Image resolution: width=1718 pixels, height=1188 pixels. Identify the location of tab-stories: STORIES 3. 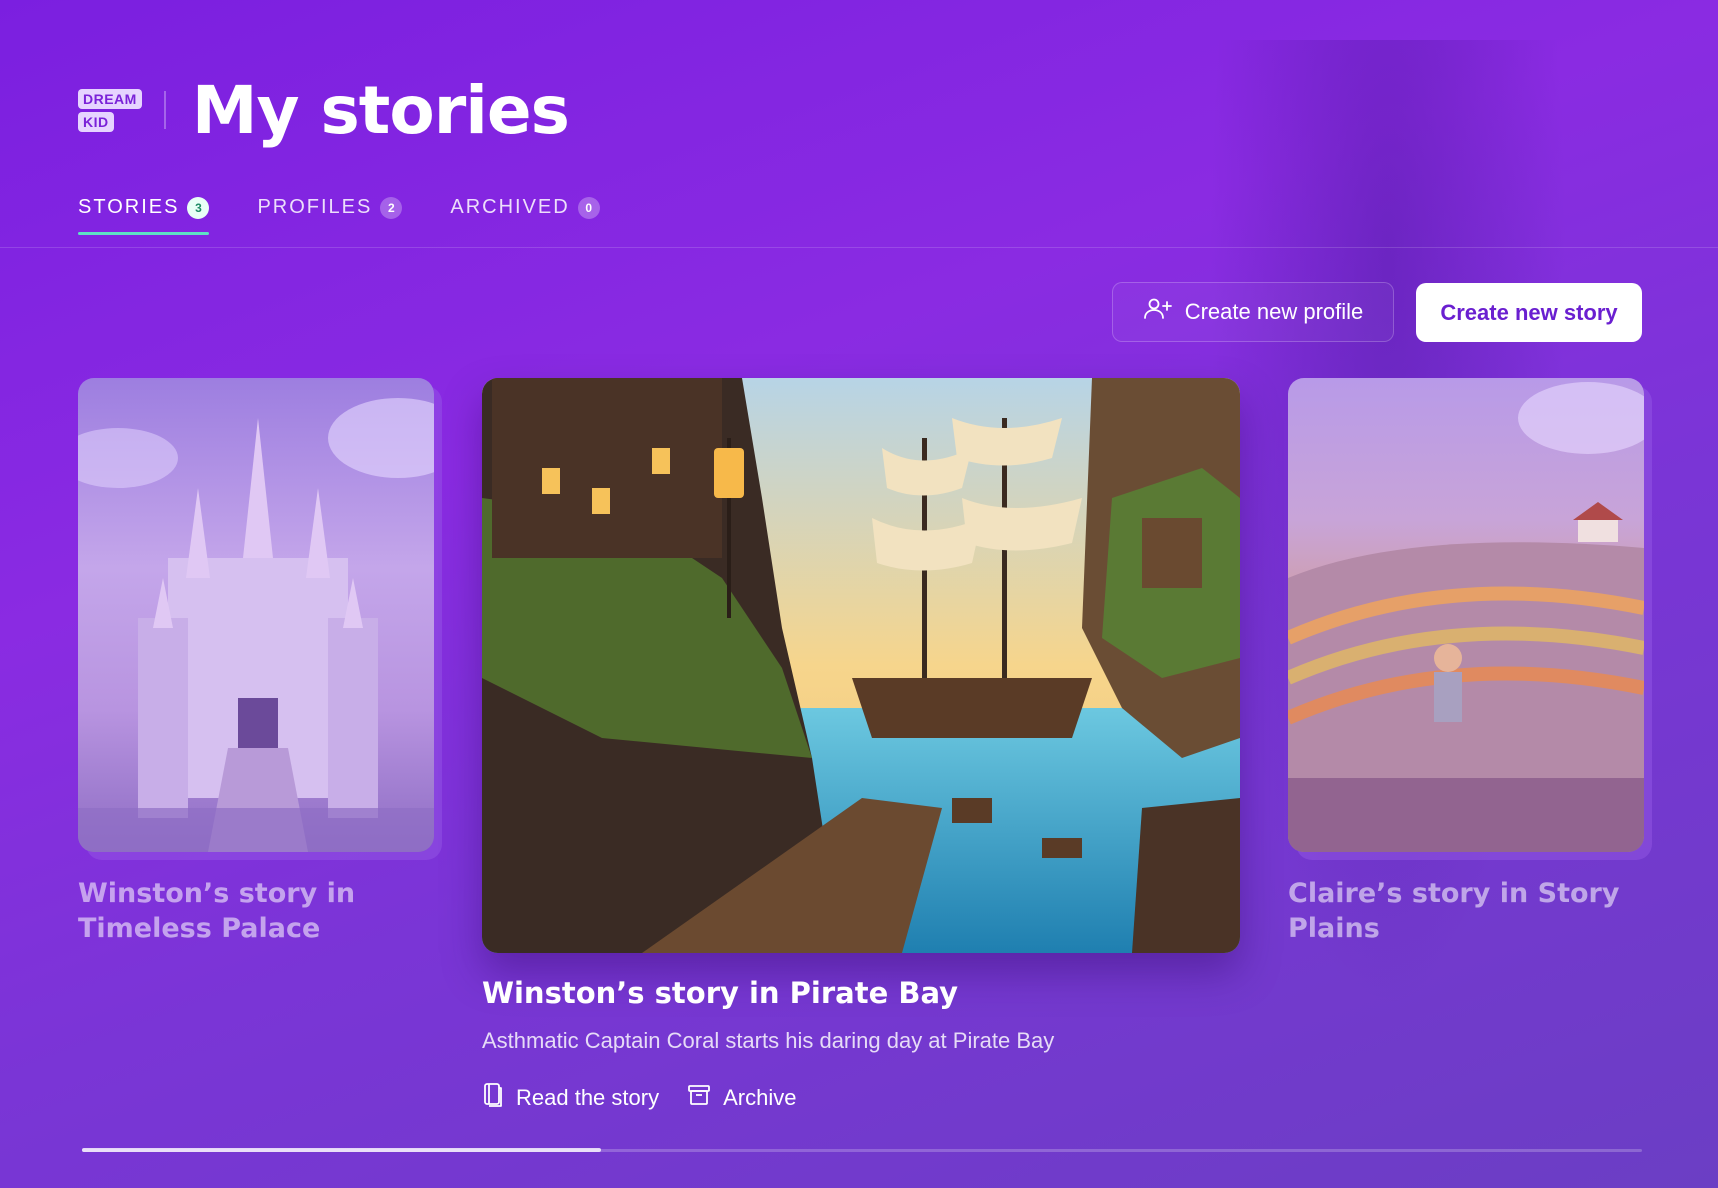
(144, 215).